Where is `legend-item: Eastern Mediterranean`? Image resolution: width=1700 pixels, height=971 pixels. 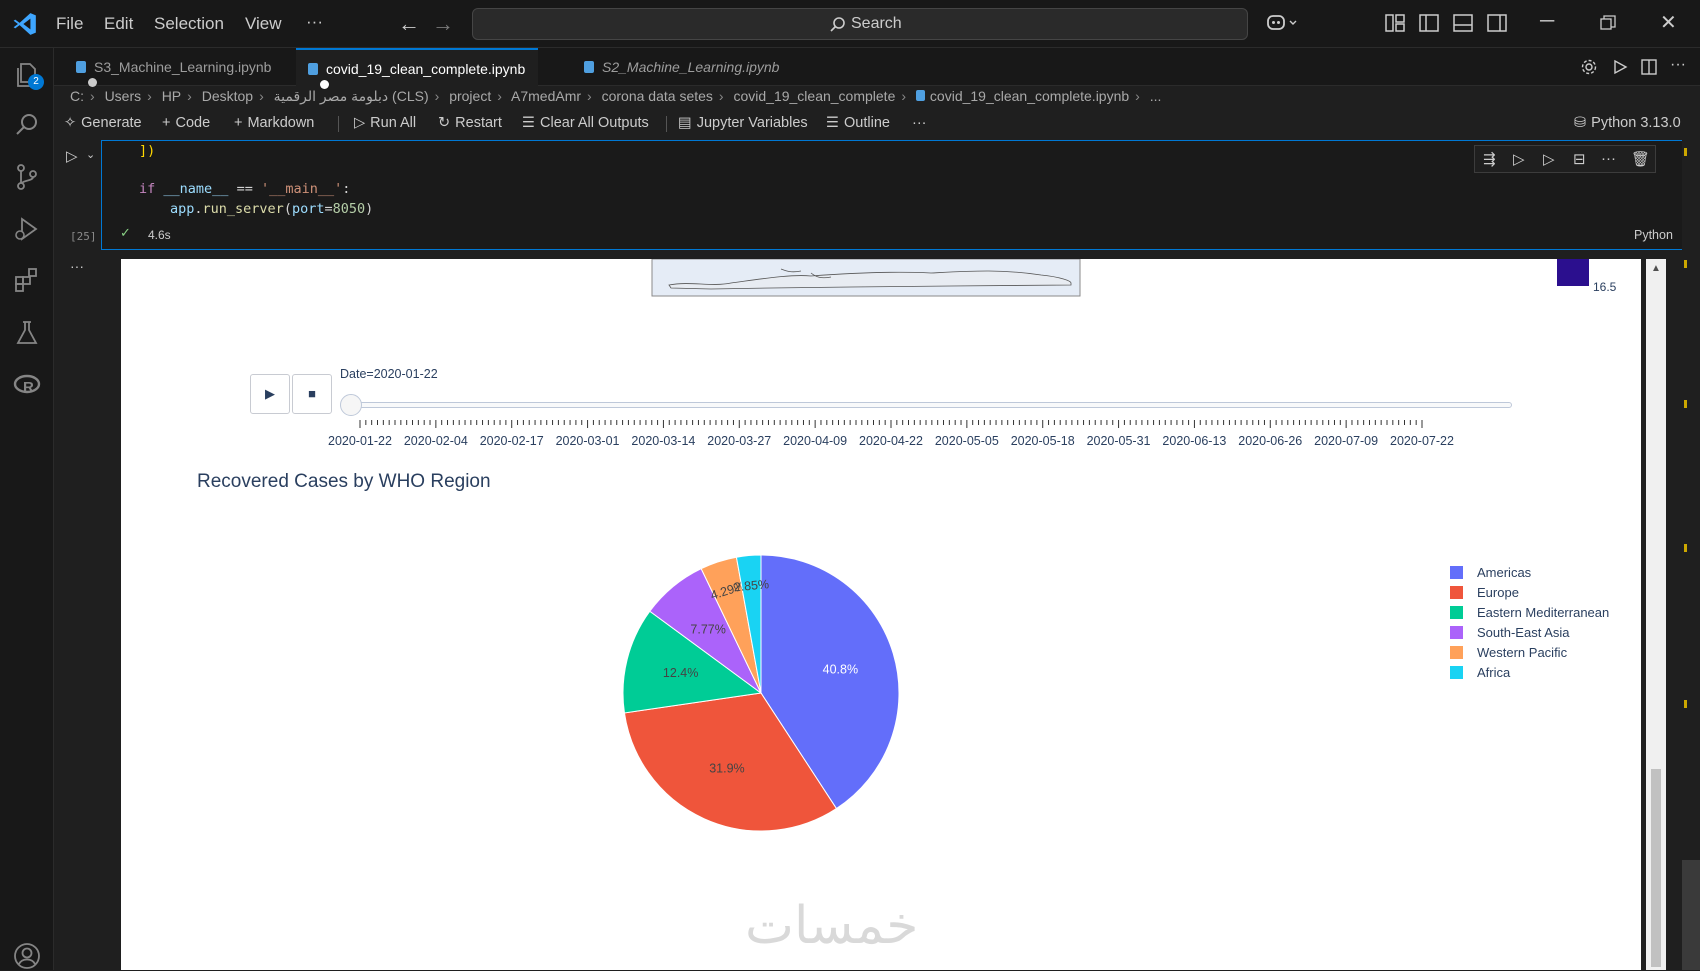 legend-item: Eastern Mediterranean is located at coordinates (1529, 614).